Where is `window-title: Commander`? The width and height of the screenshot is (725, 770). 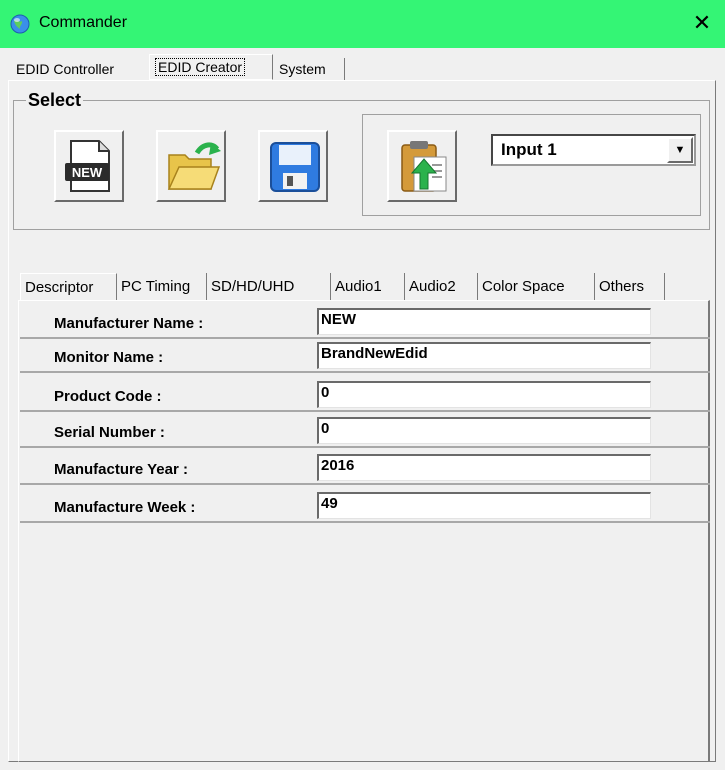 window-title: Commander is located at coordinates (83, 22).